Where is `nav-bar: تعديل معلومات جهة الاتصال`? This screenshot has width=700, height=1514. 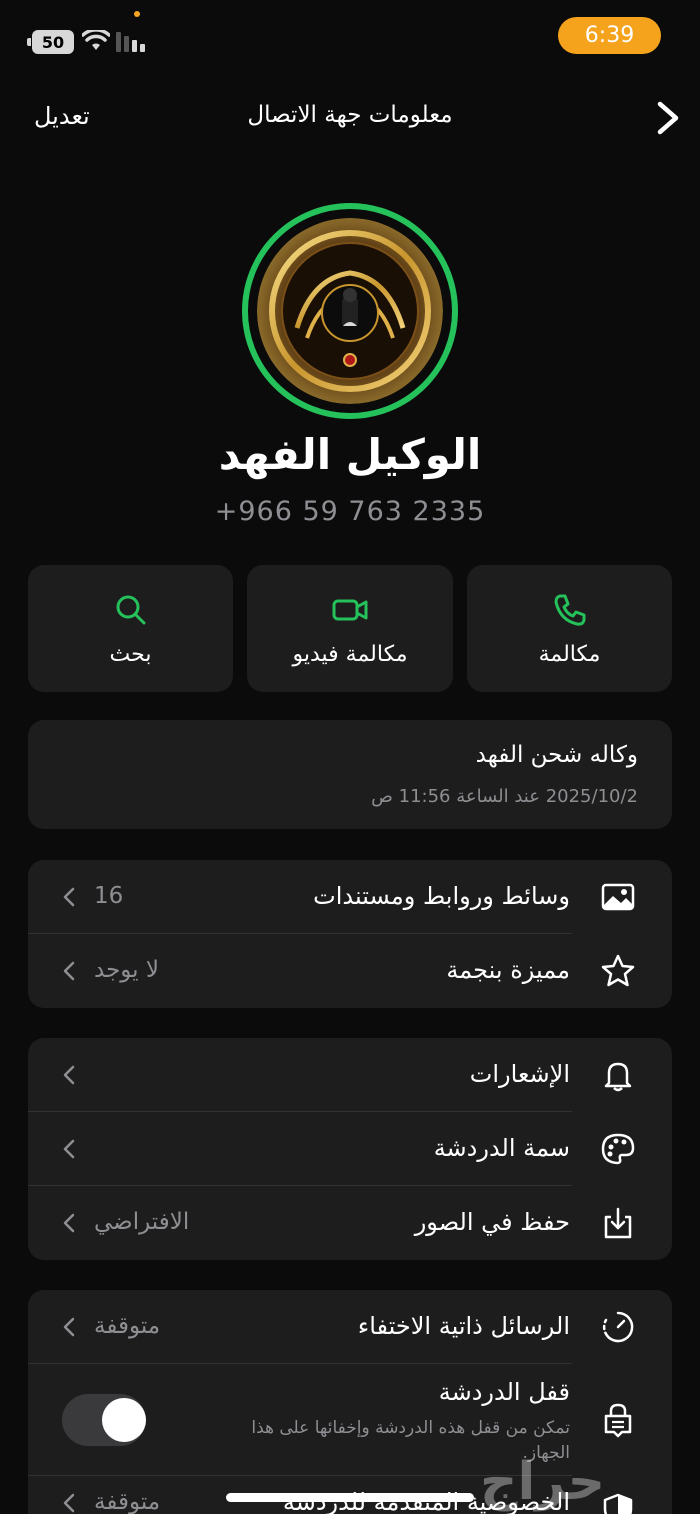 nav-bar: تعديل معلومات جهة الاتصال is located at coordinates (350, 119).